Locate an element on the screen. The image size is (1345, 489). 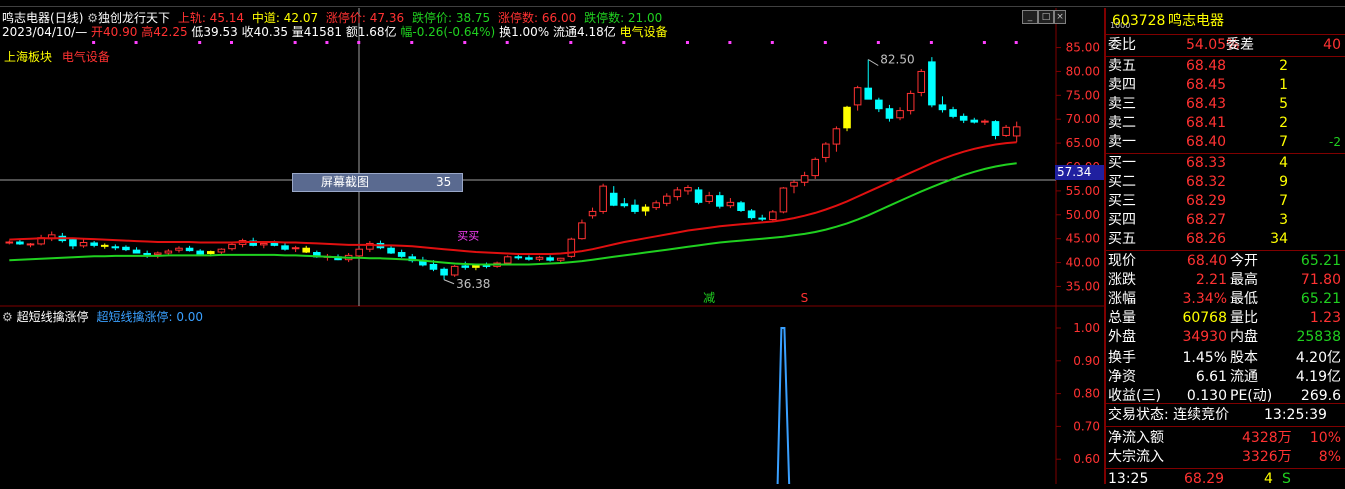
formula-gear-icon: ⚙ is located at coordinates (92, 18).